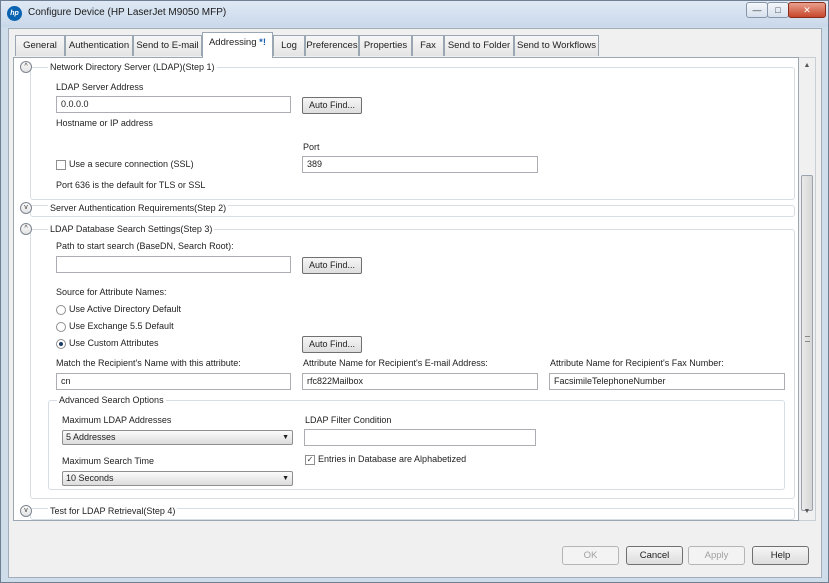 This screenshot has height=583, width=829. What do you see at coordinates (111, 292) in the screenshot?
I see `attribute-source-label: Source for Attribute Names:` at bounding box center [111, 292].